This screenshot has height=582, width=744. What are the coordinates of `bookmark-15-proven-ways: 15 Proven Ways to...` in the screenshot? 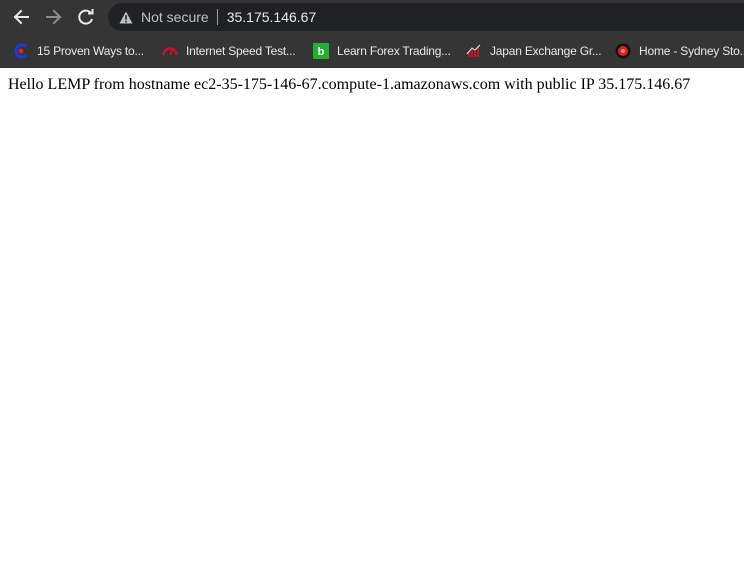 It's located at (78, 51).